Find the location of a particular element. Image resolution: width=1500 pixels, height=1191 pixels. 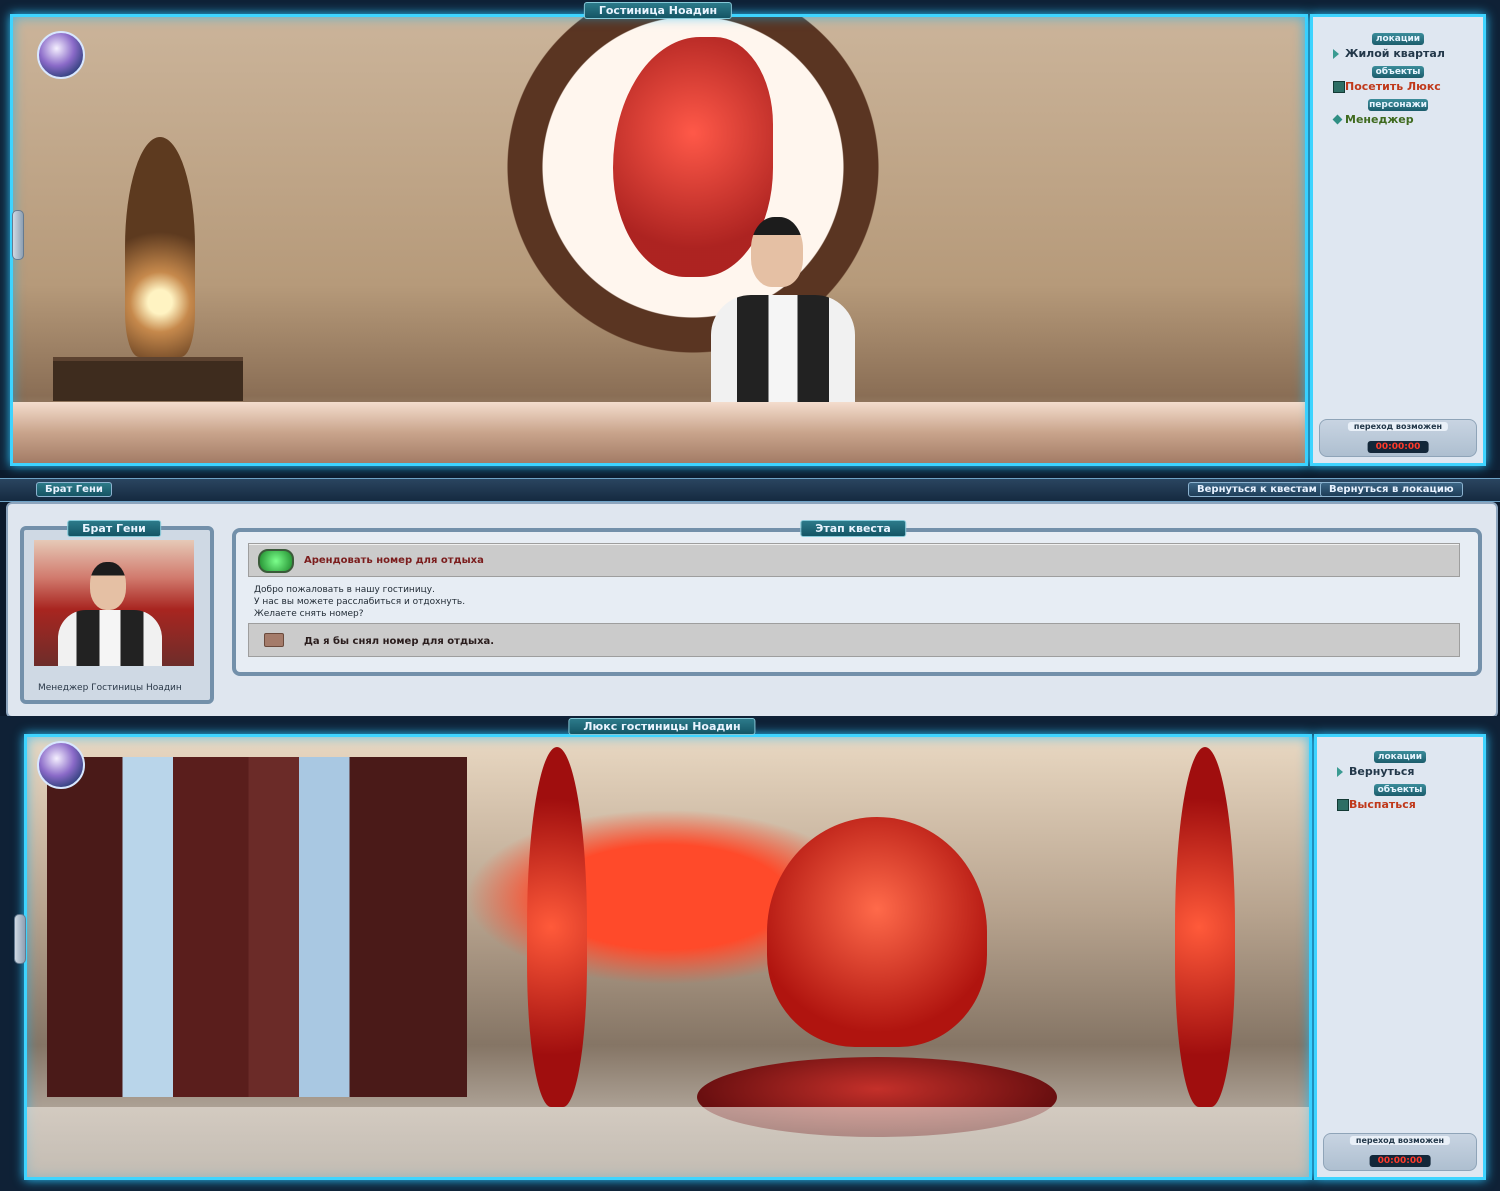

floor-lamp is located at coordinates (160, 247).